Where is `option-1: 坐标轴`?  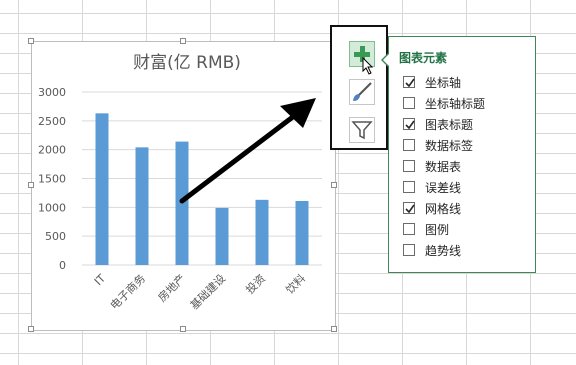 option-1: 坐标轴 is located at coordinates (432, 82).